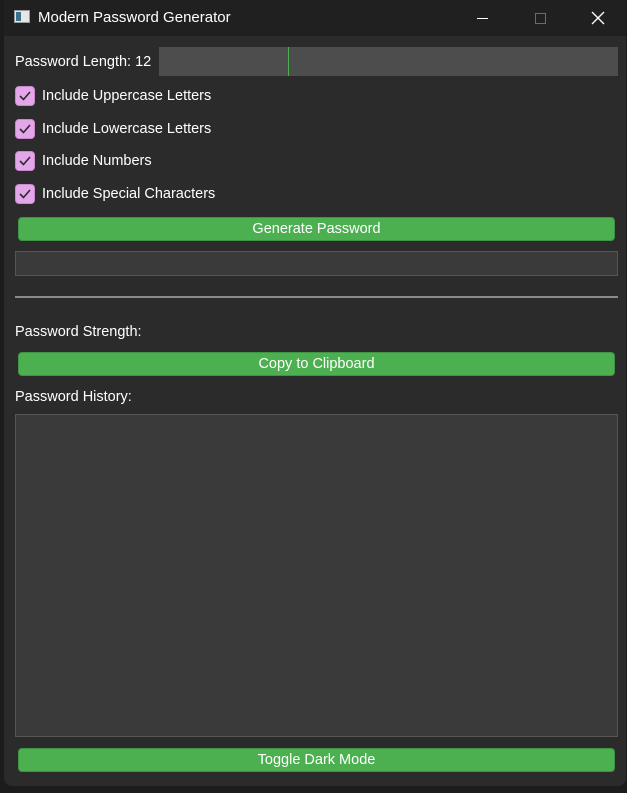 The height and width of the screenshot is (793, 627). I want to click on app-icon, so click(22, 16).